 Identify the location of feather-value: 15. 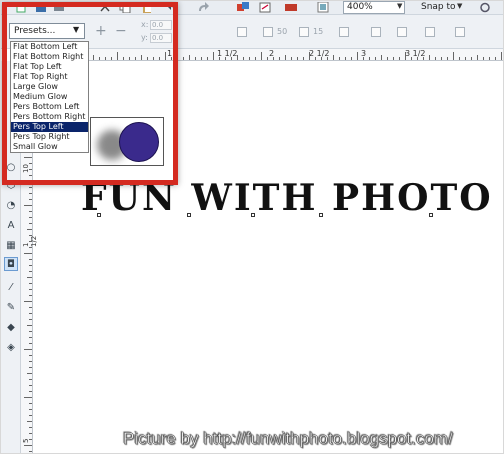
(318, 31).